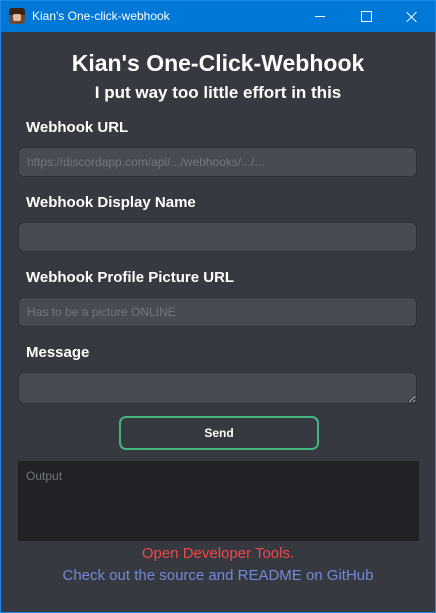 This screenshot has width=436, height=613. What do you see at coordinates (217, 388) in the screenshot?
I see `message-input` at bounding box center [217, 388].